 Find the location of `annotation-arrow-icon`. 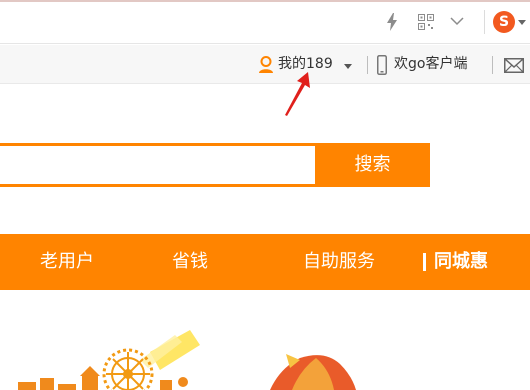

annotation-arrow-icon is located at coordinates (297, 94).